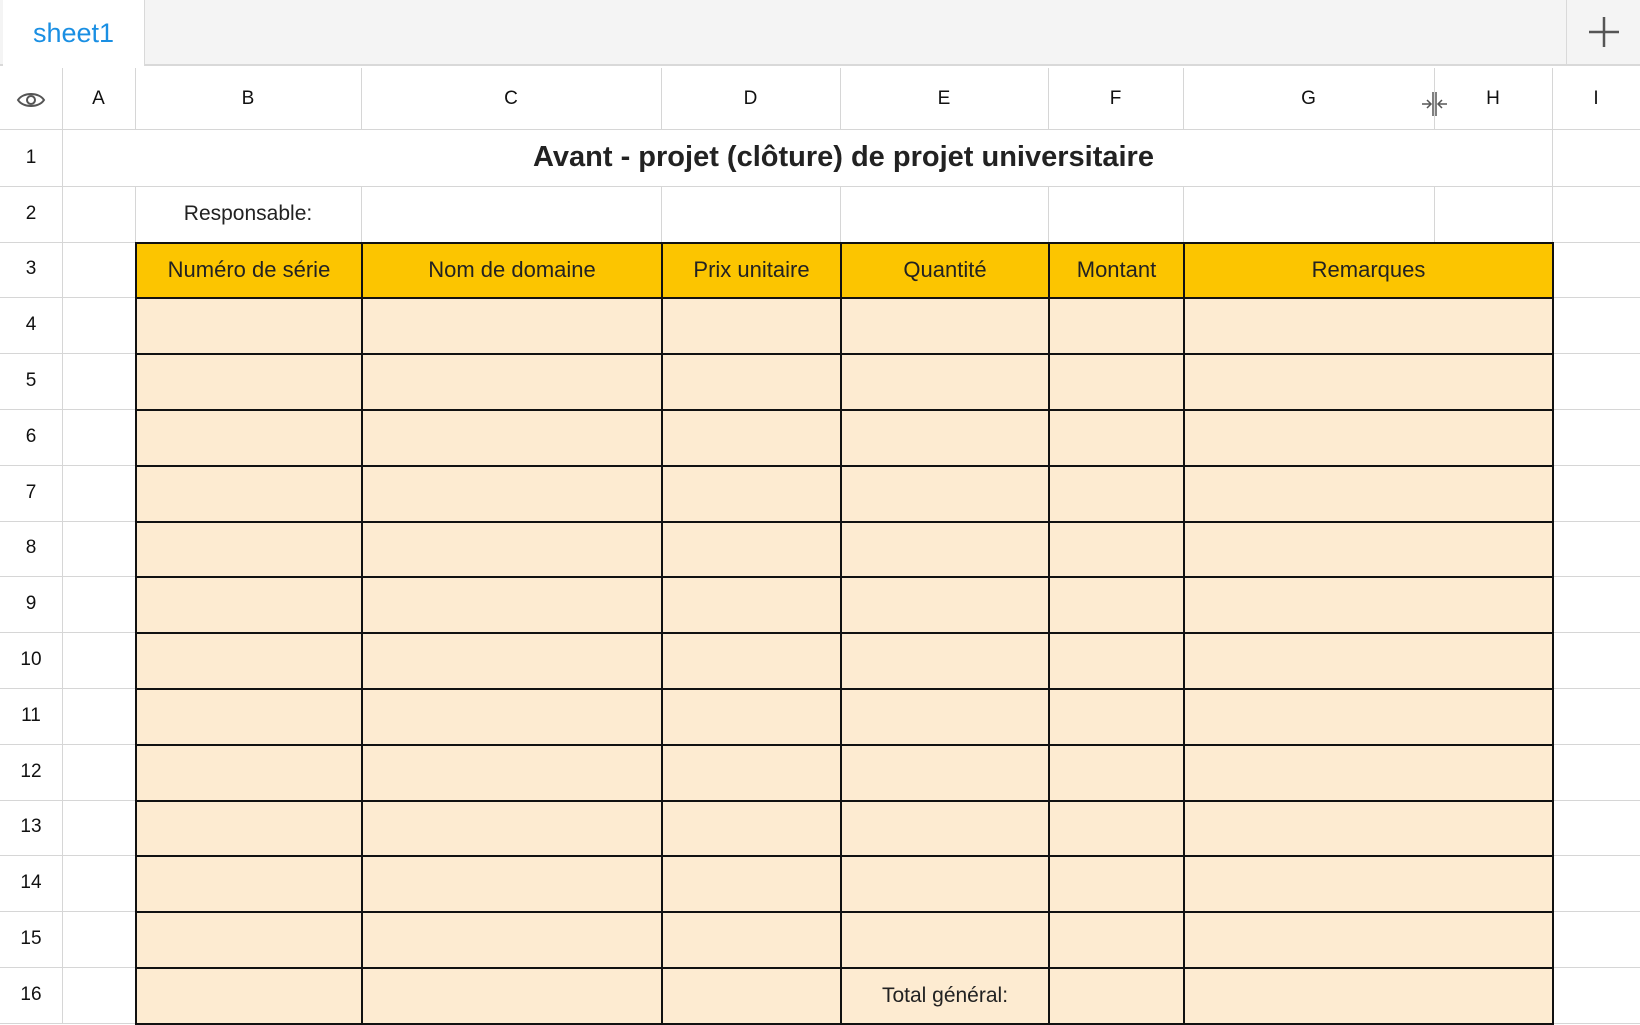 The height and width of the screenshot is (1025, 1640). I want to click on row-header-4: 4, so click(31, 325).